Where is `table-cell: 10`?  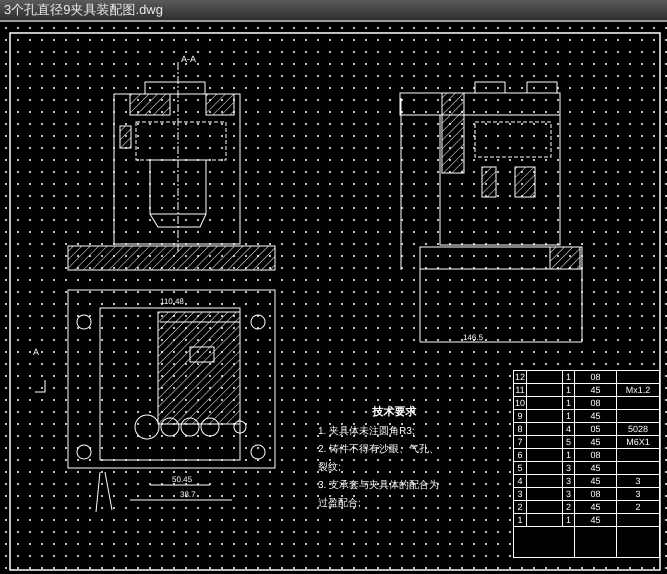
table-cell: 10 is located at coordinates (520, 403).